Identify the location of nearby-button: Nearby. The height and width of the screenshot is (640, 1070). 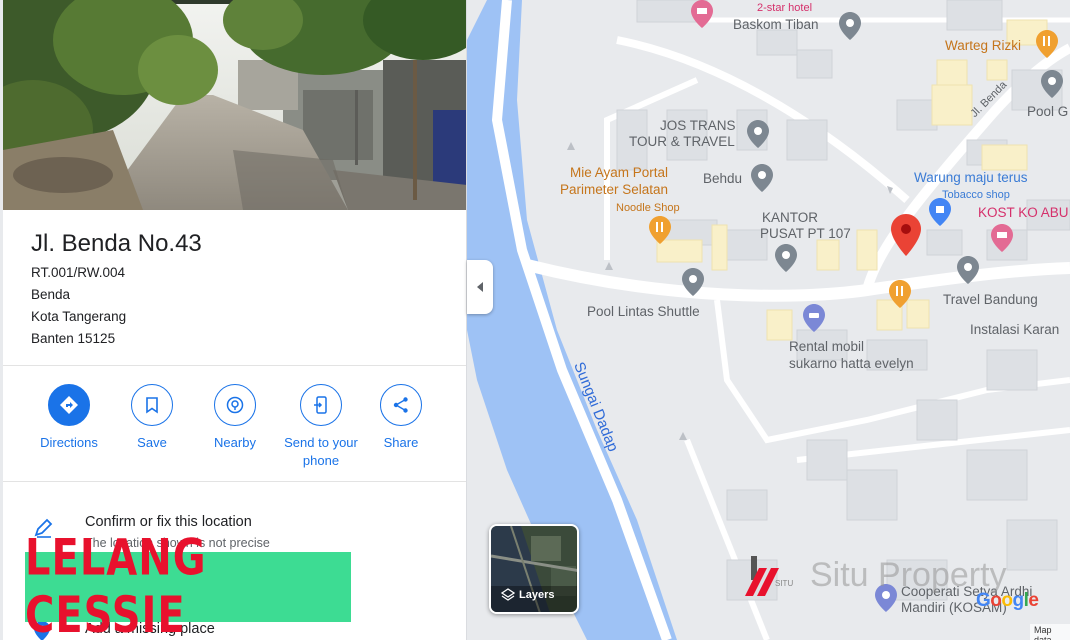
(235, 418).